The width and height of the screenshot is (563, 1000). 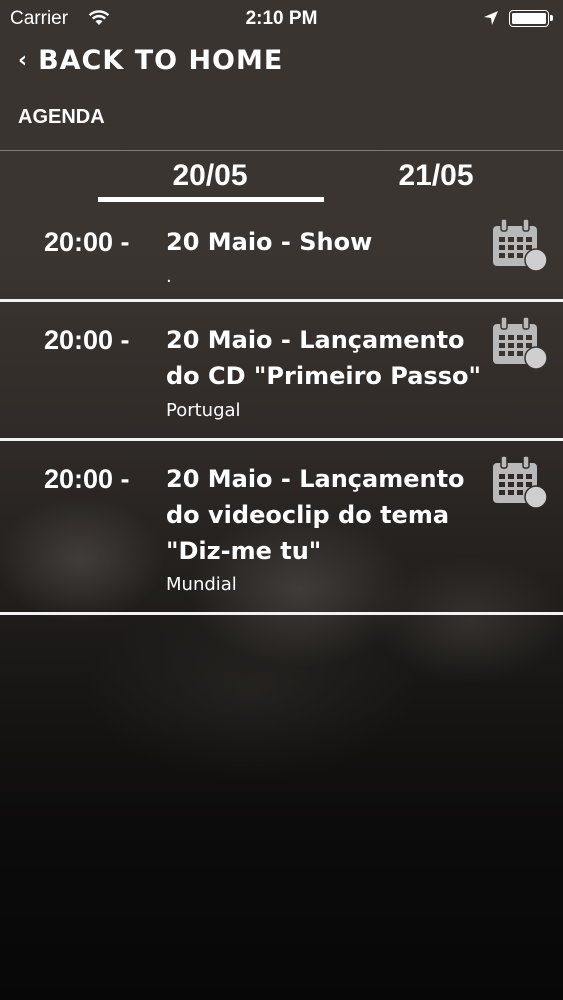 What do you see at coordinates (210, 176) in the screenshot?
I see `tab-date-selected: 20/05` at bounding box center [210, 176].